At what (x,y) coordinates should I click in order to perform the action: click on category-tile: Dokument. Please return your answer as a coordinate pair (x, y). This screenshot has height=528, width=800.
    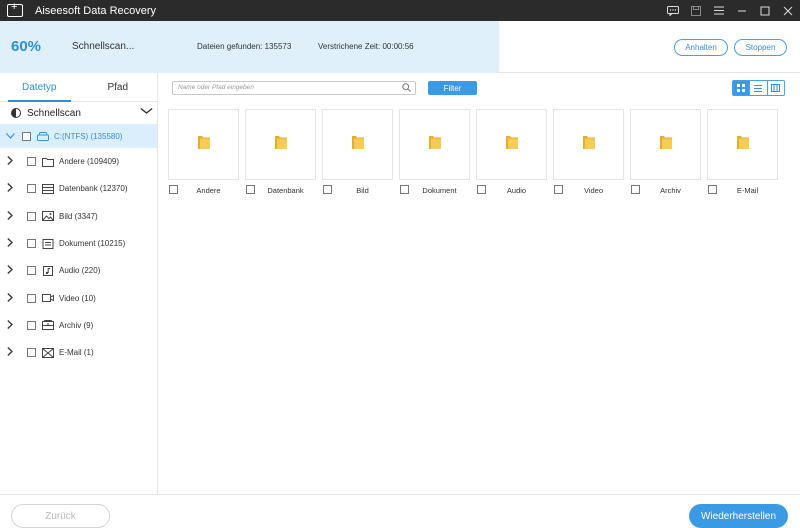
    Looking at the image, I should click on (434, 153).